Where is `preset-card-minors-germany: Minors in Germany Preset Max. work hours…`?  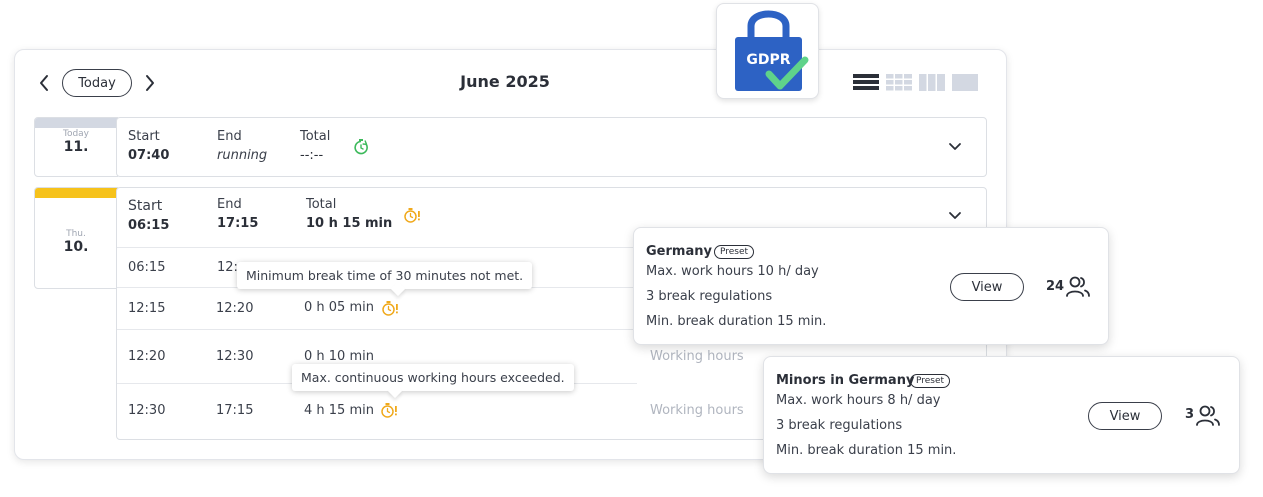 preset-card-minors-germany: Minors in Germany Preset Max. work hours… is located at coordinates (1001, 415).